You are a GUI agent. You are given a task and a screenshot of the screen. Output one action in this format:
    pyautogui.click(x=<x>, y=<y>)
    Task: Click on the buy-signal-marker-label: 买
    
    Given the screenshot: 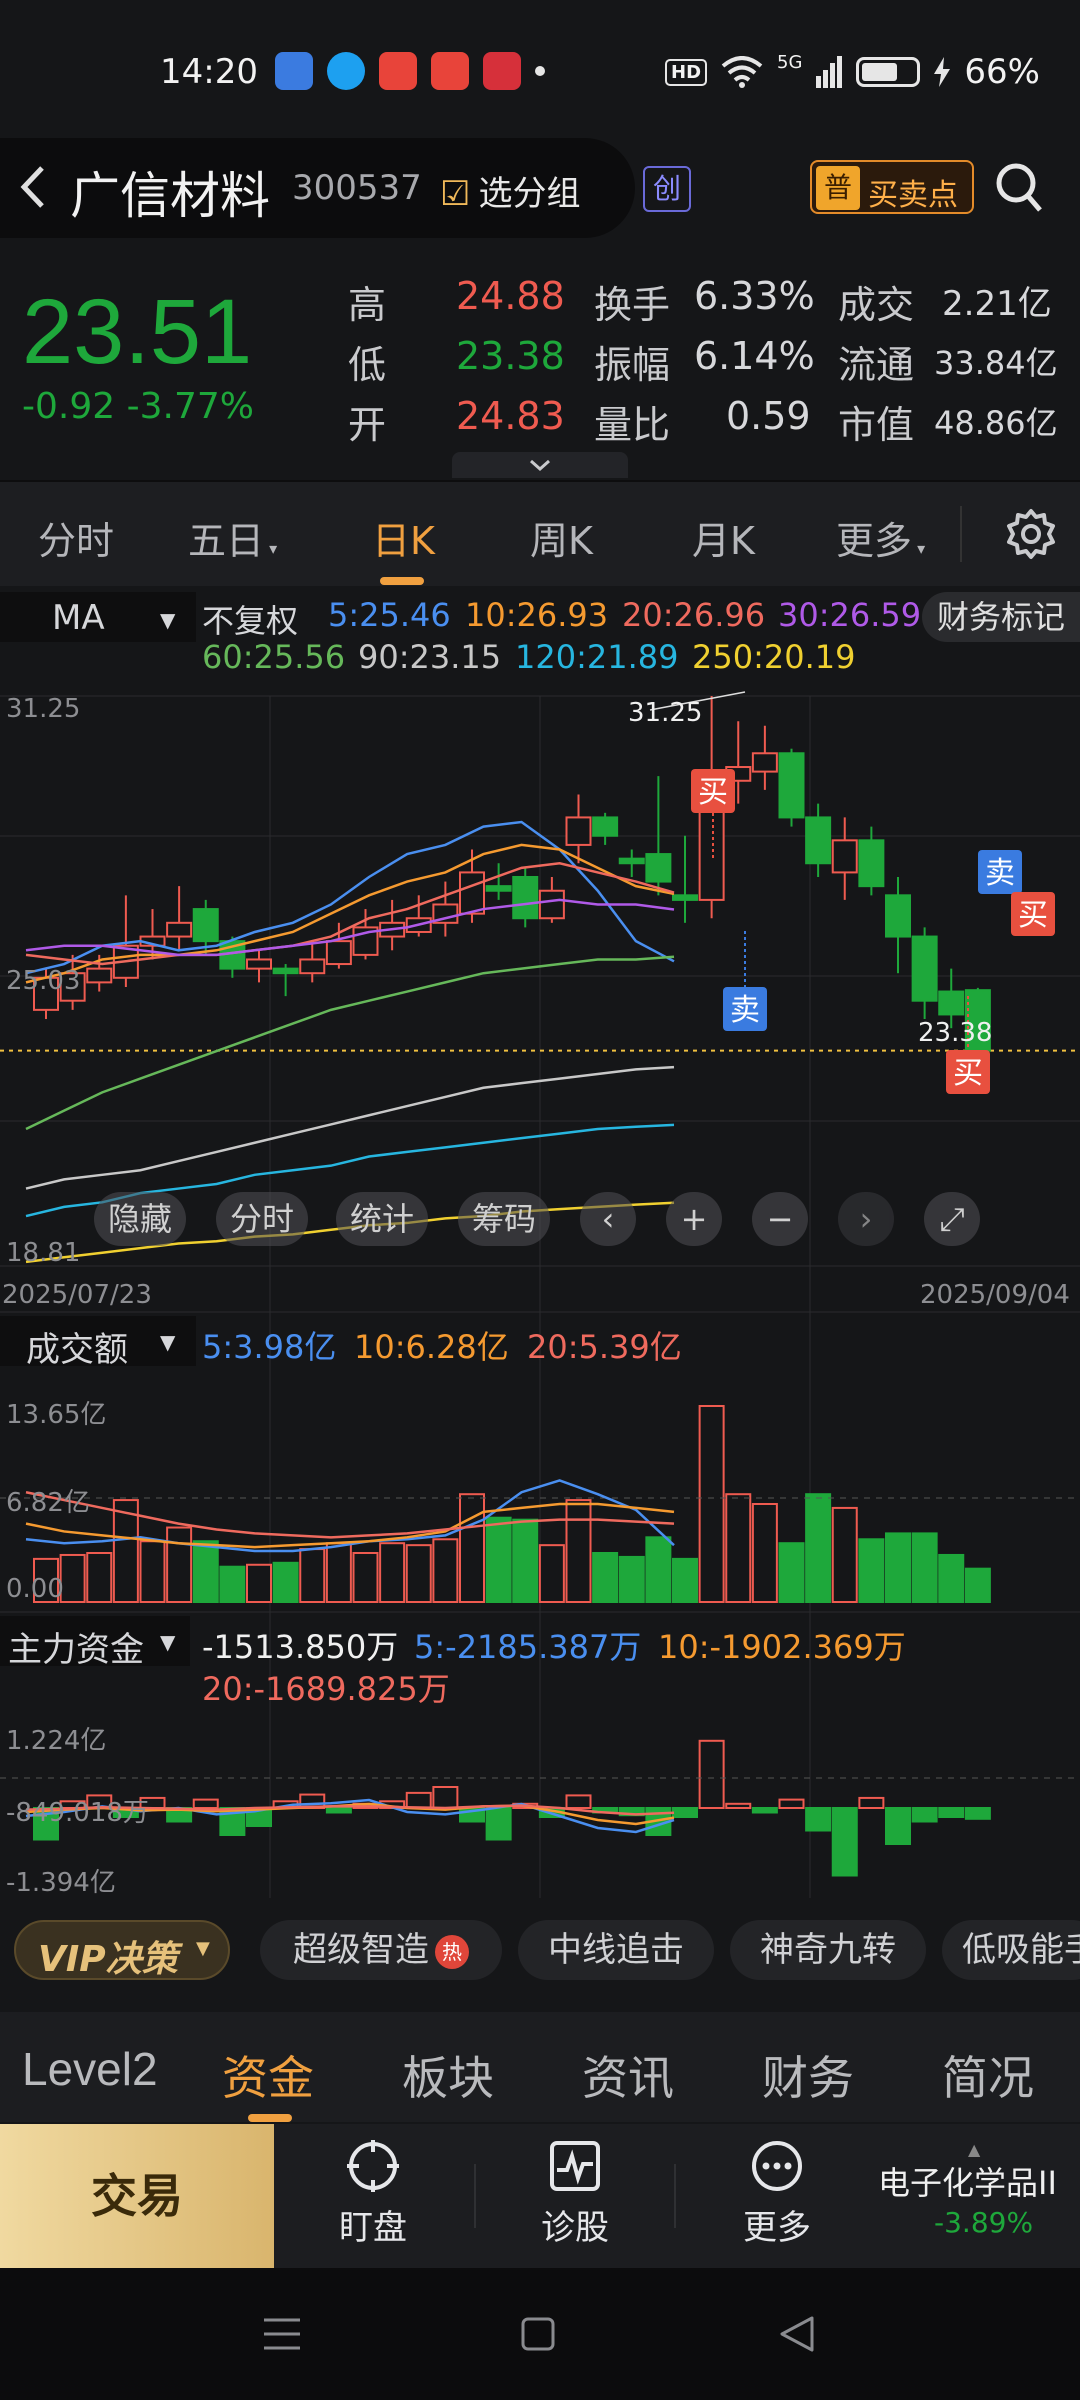 What is the action you would take?
    pyautogui.click(x=1033, y=915)
    